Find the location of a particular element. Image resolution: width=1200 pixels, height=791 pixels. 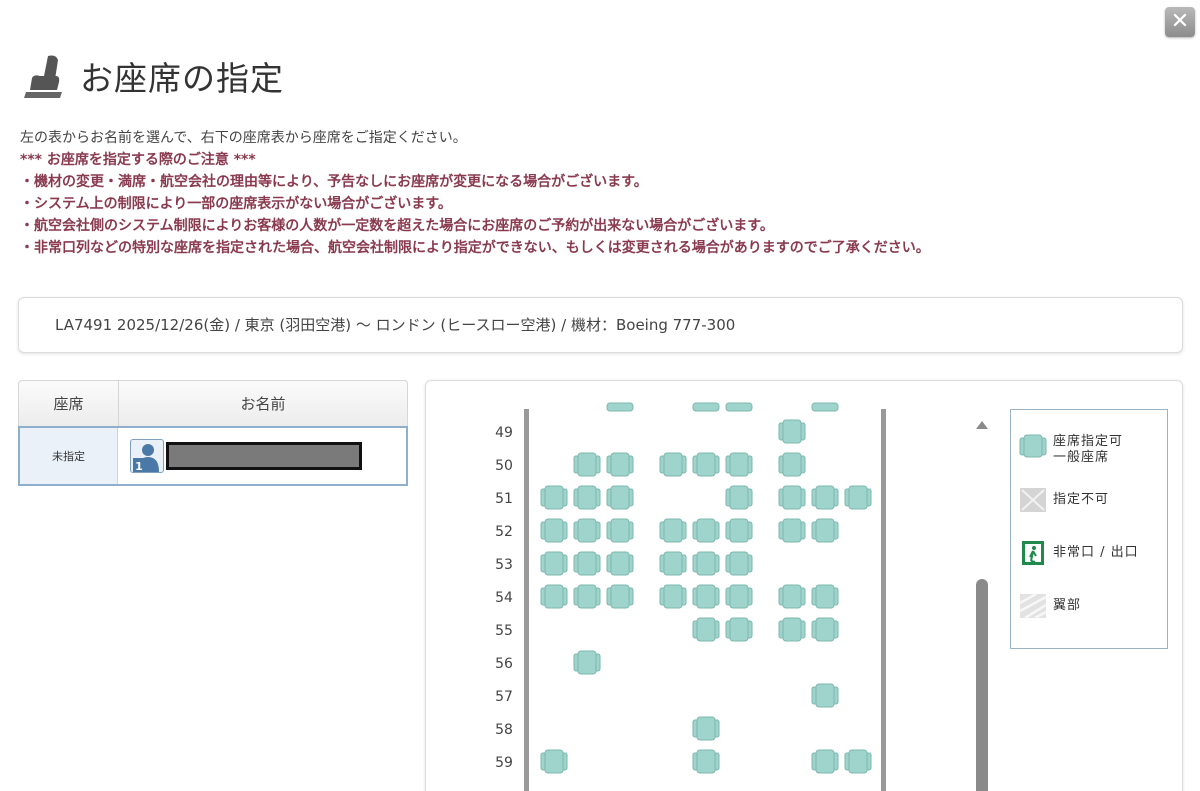

seat-59K is located at coordinates (858, 761).